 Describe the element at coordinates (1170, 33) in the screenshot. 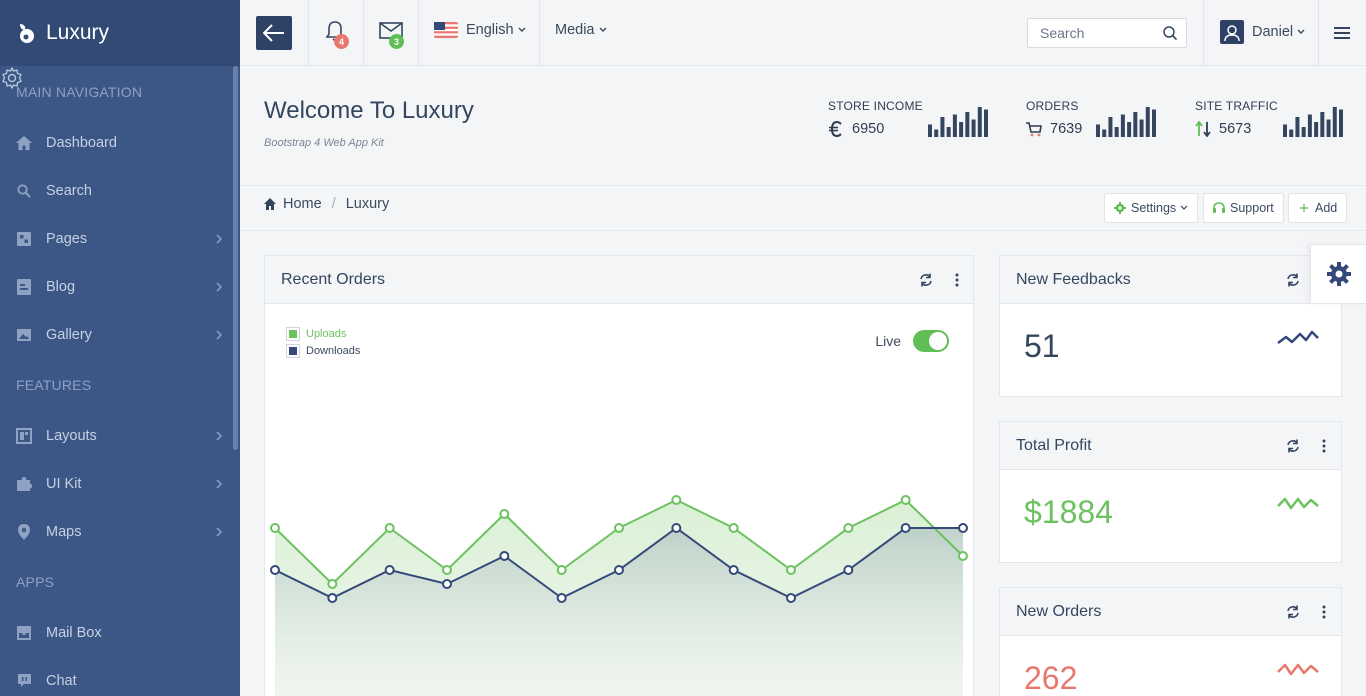

I see `search-icon` at that location.